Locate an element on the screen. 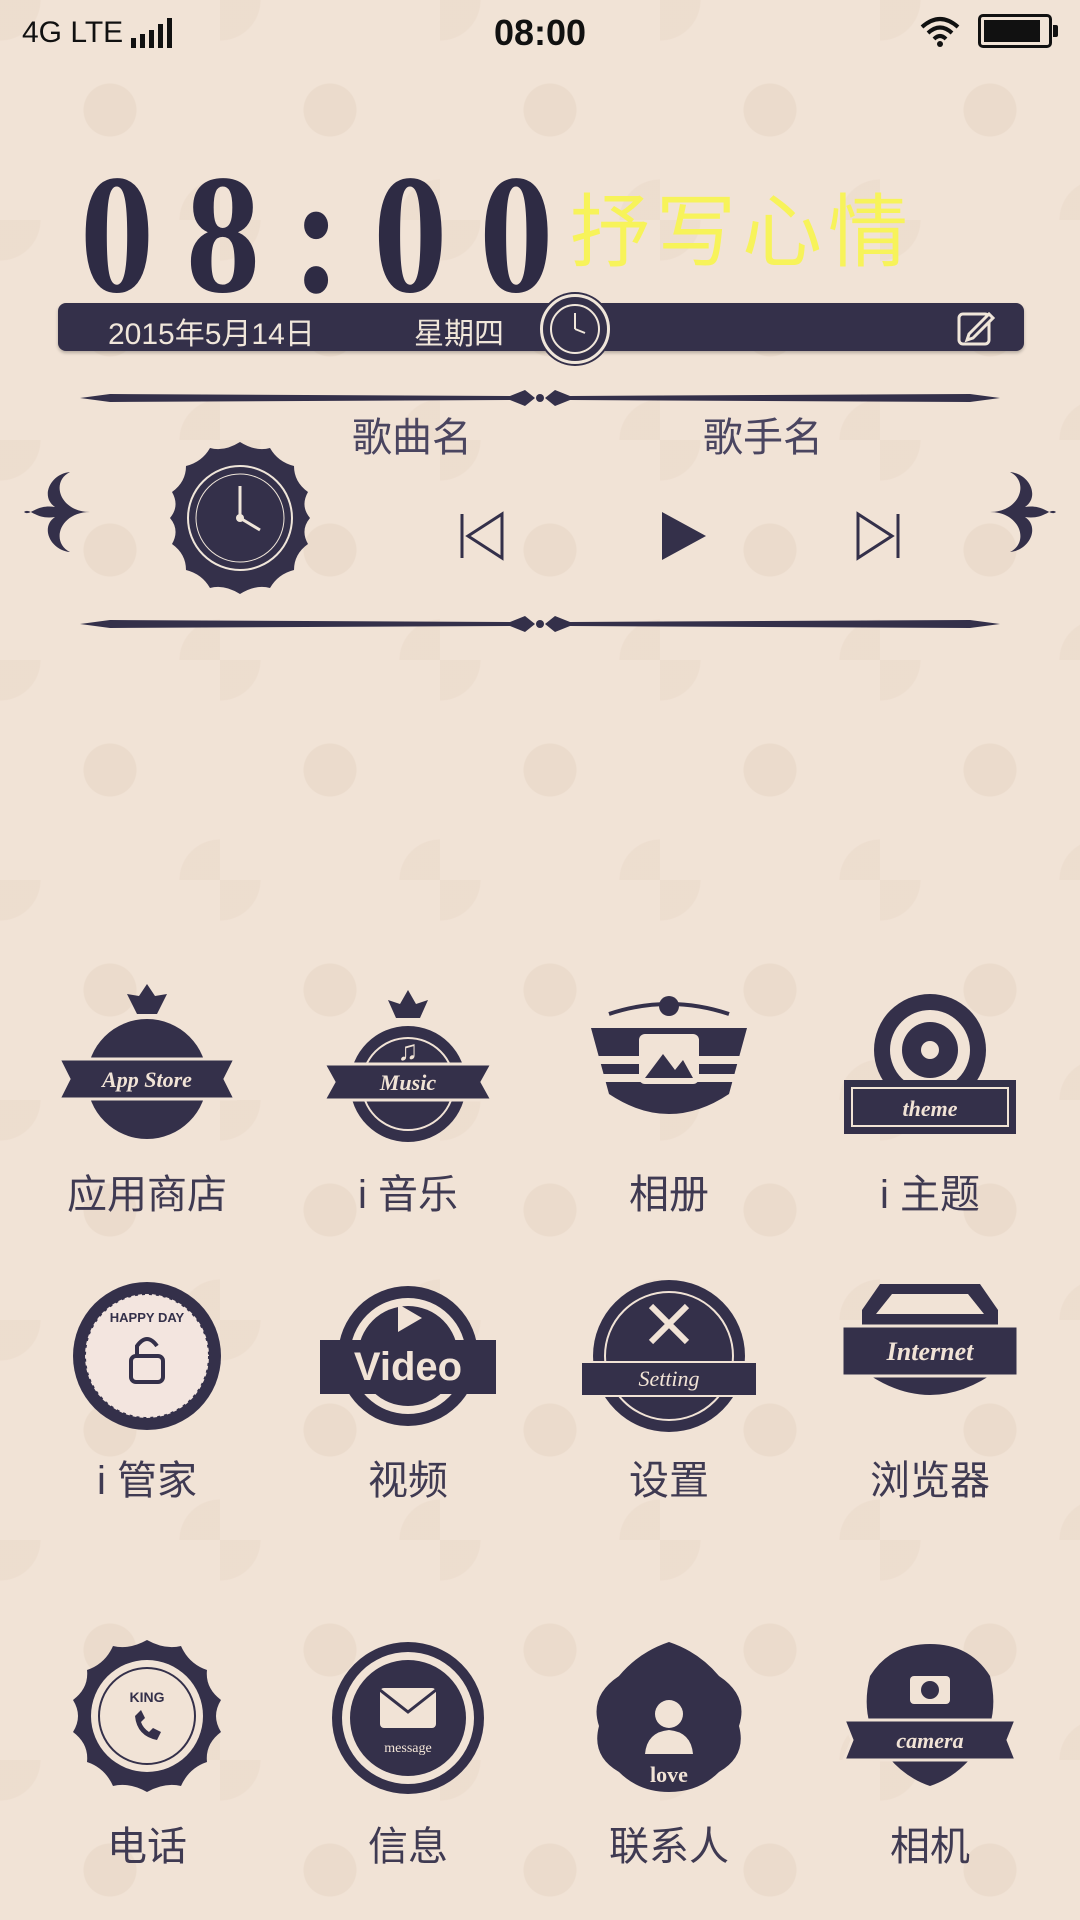  svg-text: love is located at coordinates (669, 1774).